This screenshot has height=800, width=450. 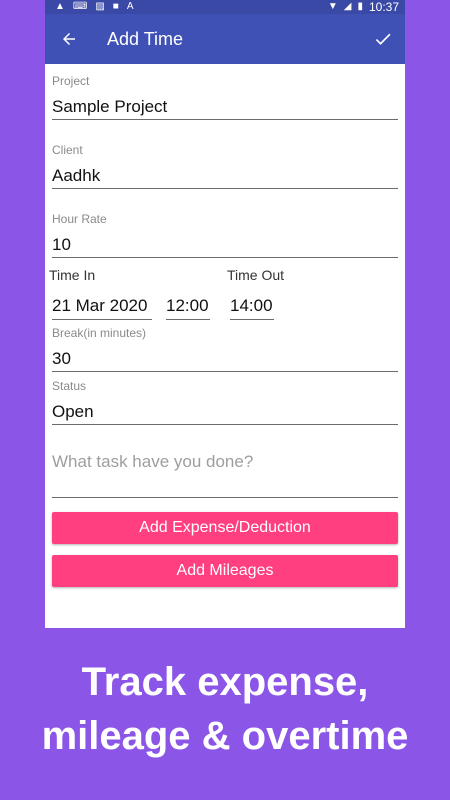 I want to click on promo-caption: Track expense, mileage & overtime, so click(x=225, y=709).